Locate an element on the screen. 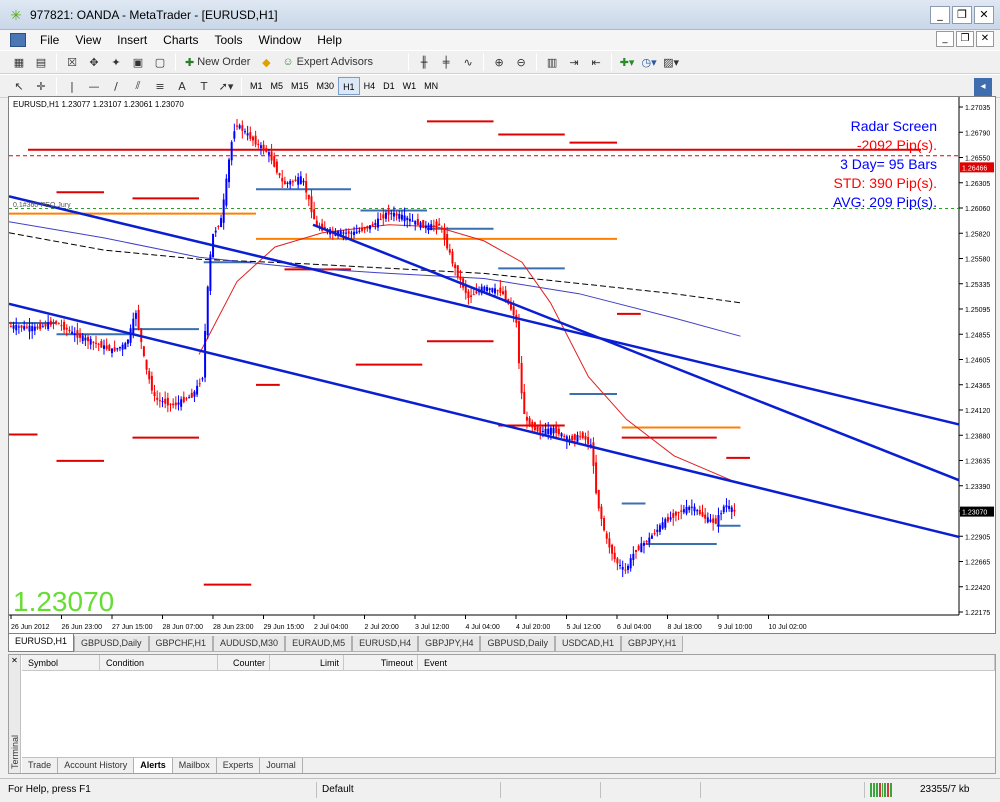 The image size is (1000, 802). navigator-icon: ✦ is located at coordinates (116, 62).